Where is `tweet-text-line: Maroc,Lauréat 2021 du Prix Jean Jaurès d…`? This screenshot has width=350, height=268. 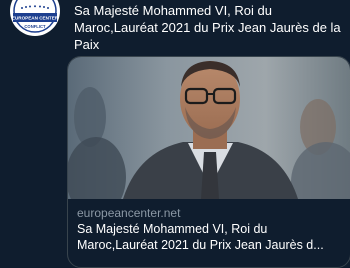 tweet-text-line: Maroc,Lauréat 2021 du Prix Jean Jaurès d… is located at coordinates (207, 27).